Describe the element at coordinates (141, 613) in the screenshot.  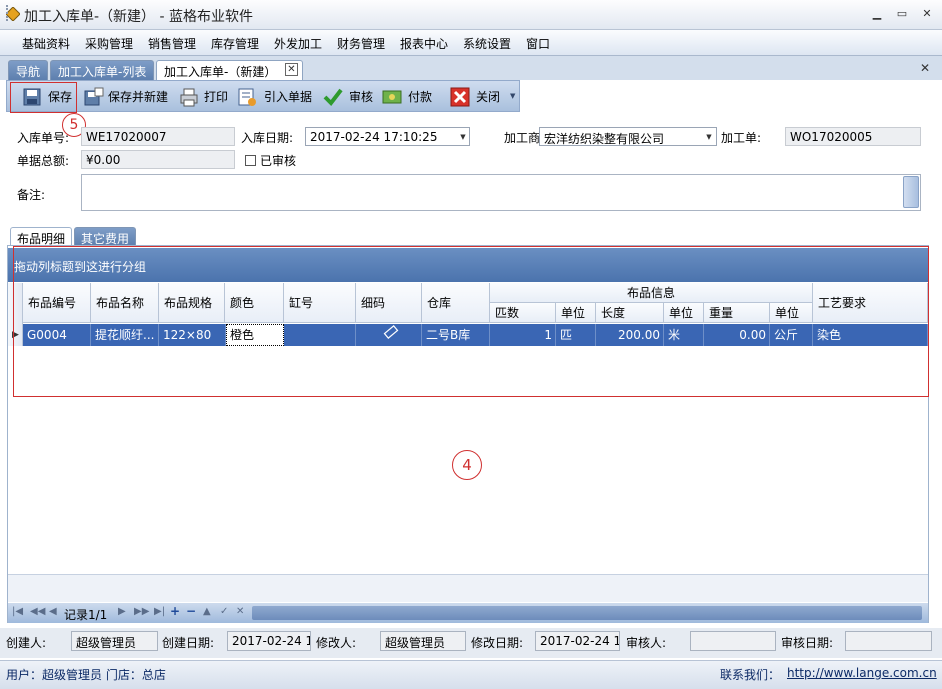
I see `nav-next-page-icon: ▶▶` at that location.